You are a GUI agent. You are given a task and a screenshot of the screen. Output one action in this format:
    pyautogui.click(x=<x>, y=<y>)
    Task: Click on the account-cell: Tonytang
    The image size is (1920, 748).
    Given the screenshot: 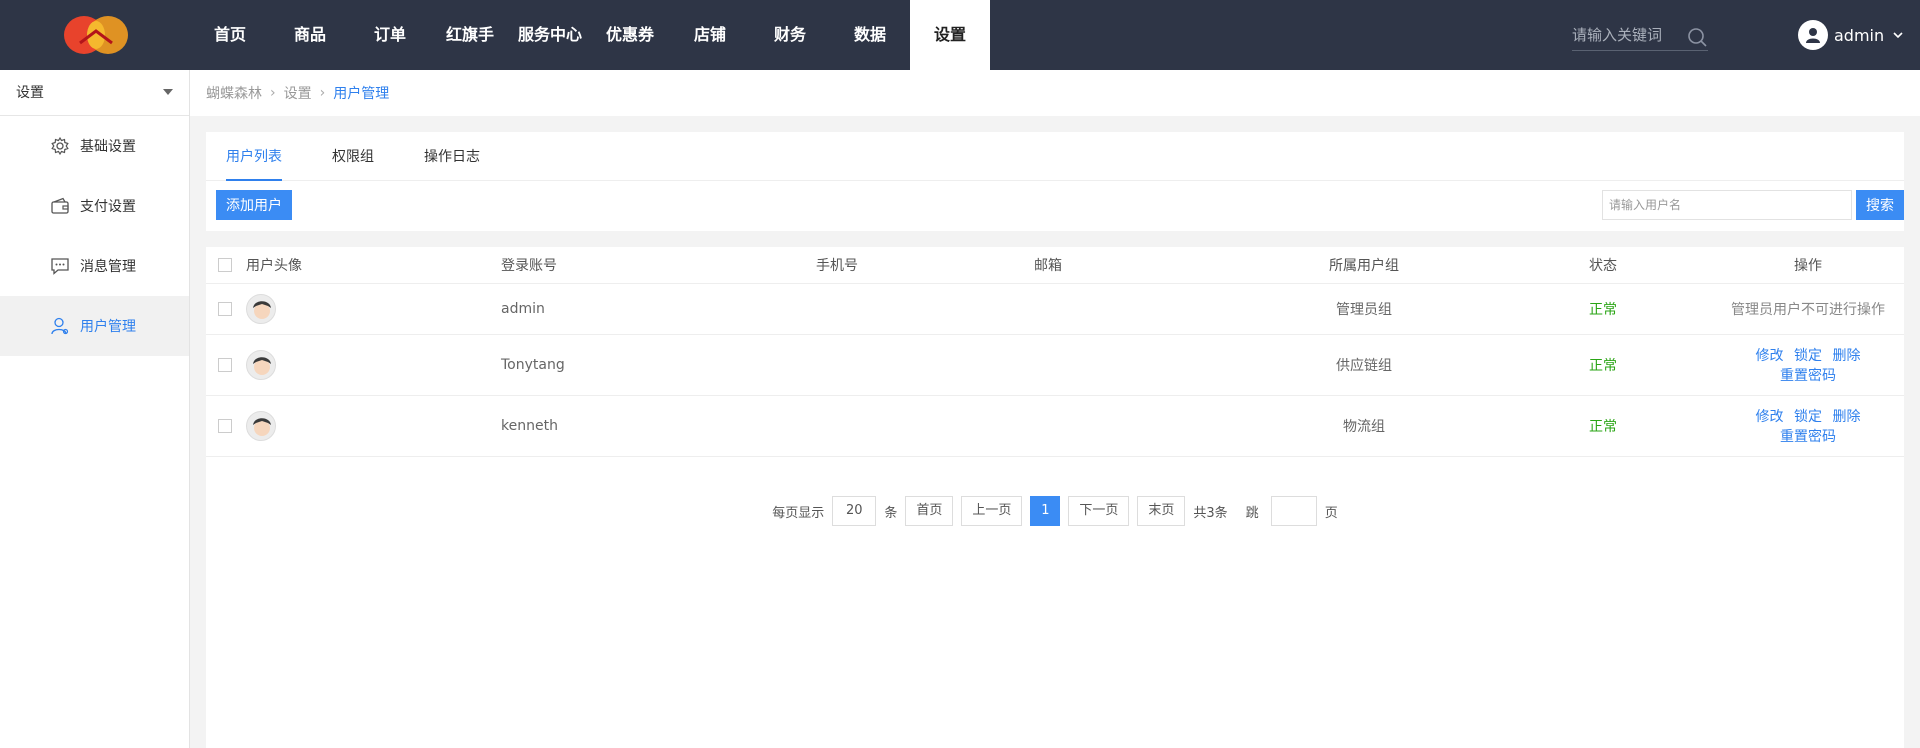 What is the action you would take?
    pyautogui.click(x=658, y=365)
    